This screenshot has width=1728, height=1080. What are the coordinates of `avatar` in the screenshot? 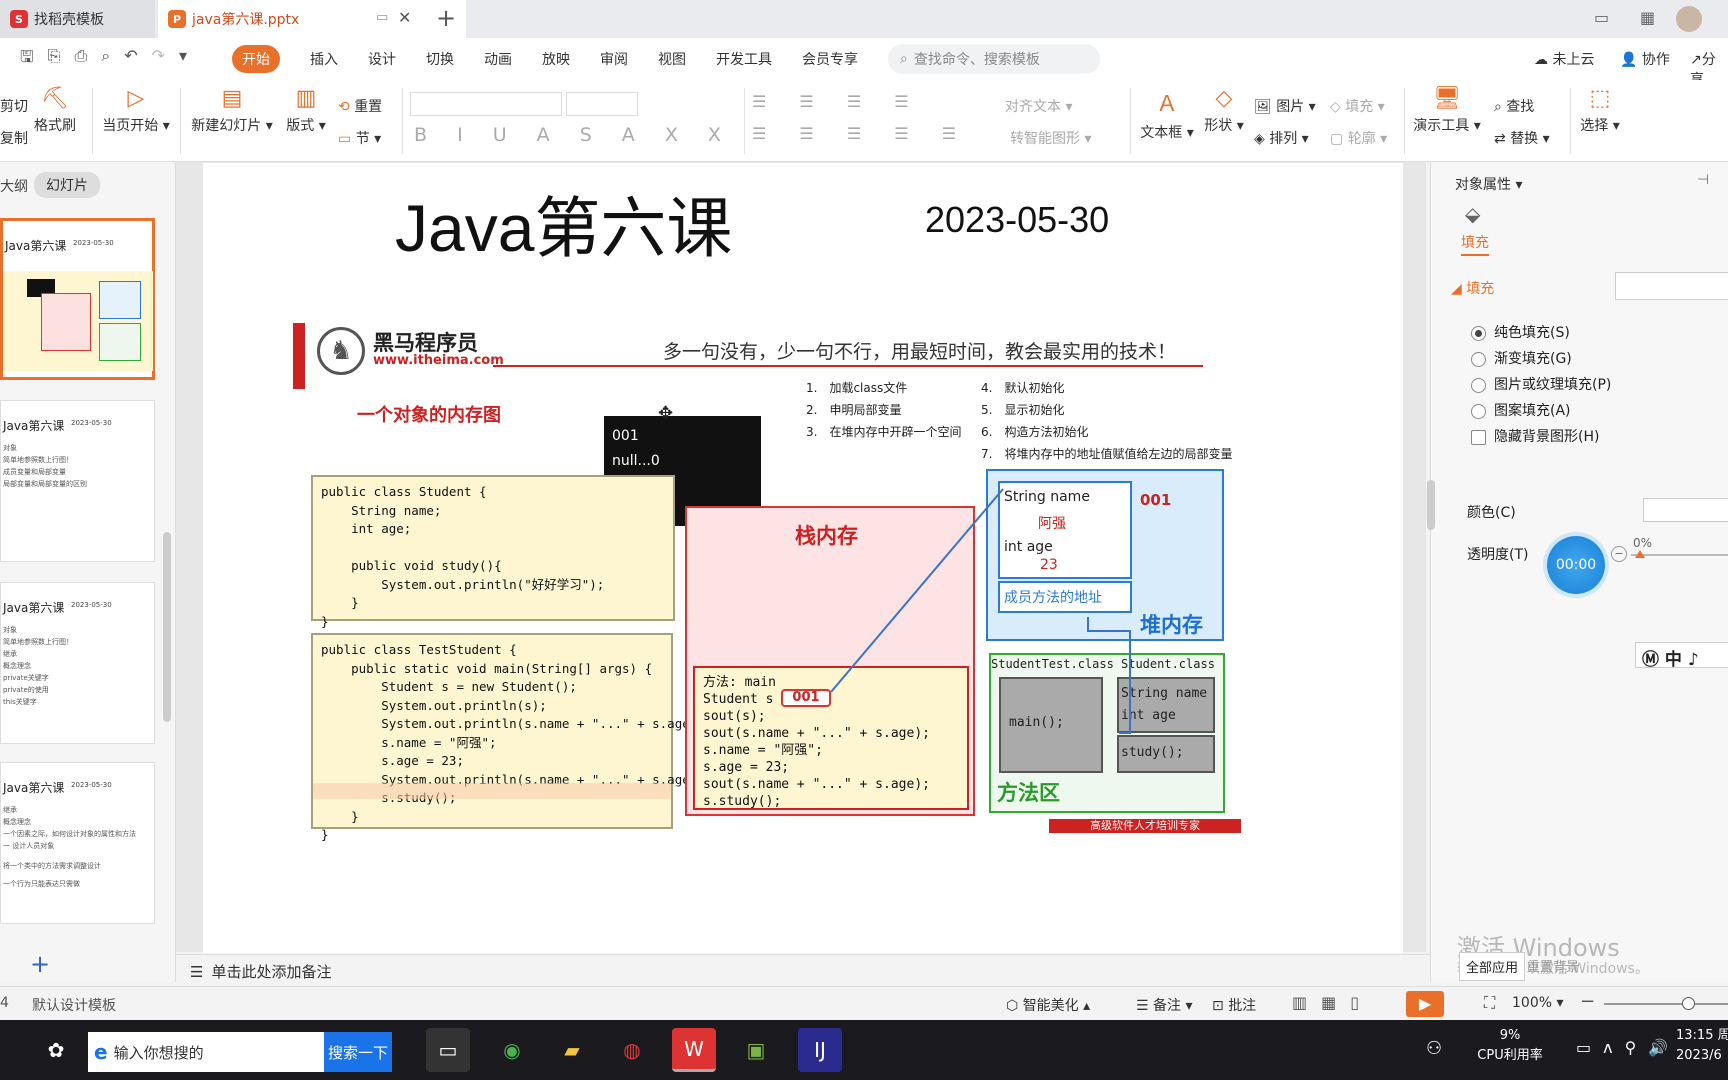 It's located at (1689, 19).